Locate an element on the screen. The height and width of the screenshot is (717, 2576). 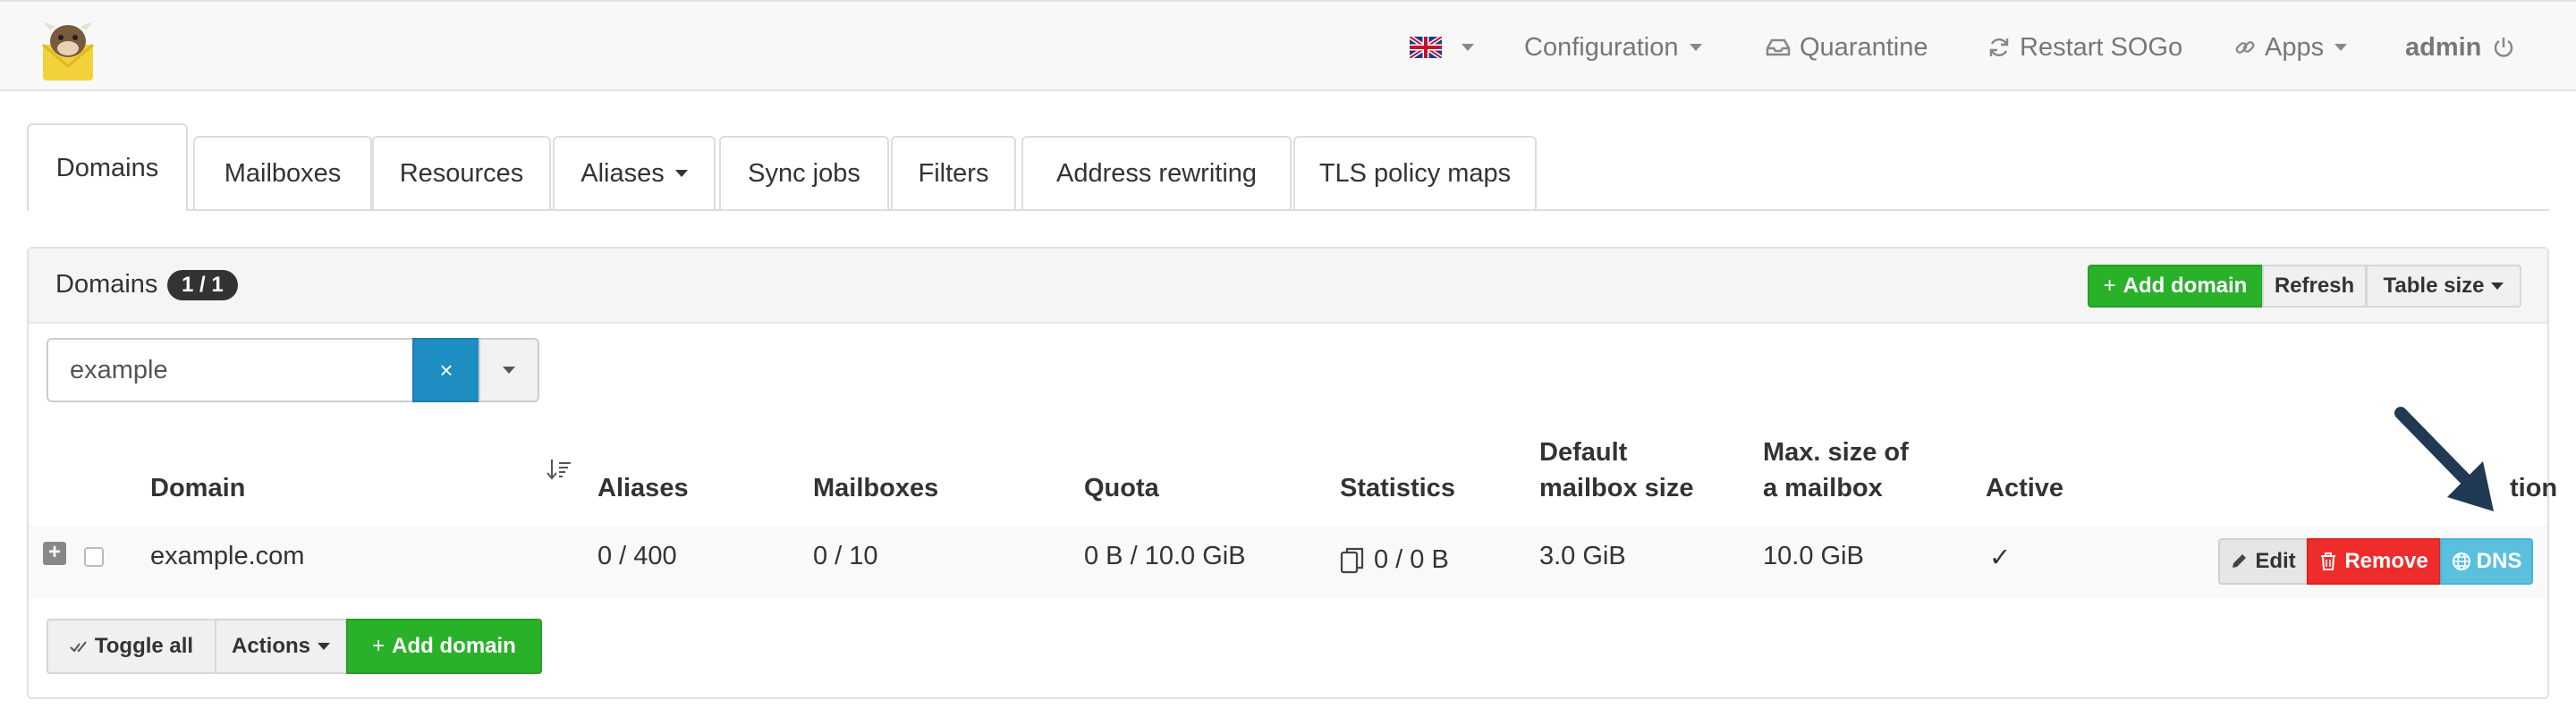
tab-tls-policy-maps-label: TLS policy maps is located at coordinates (1415, 173).